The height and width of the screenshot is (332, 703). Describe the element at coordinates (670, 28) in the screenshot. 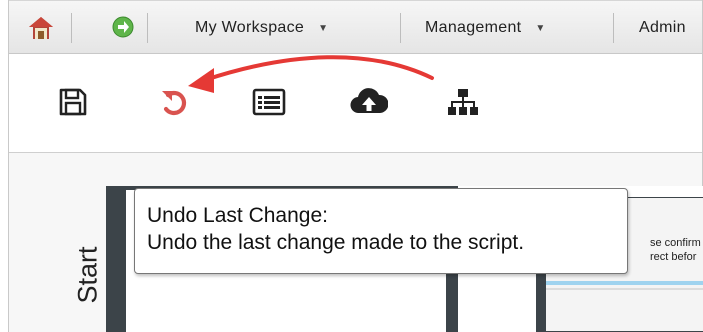

I see `nav-admin: Admin` at that location.